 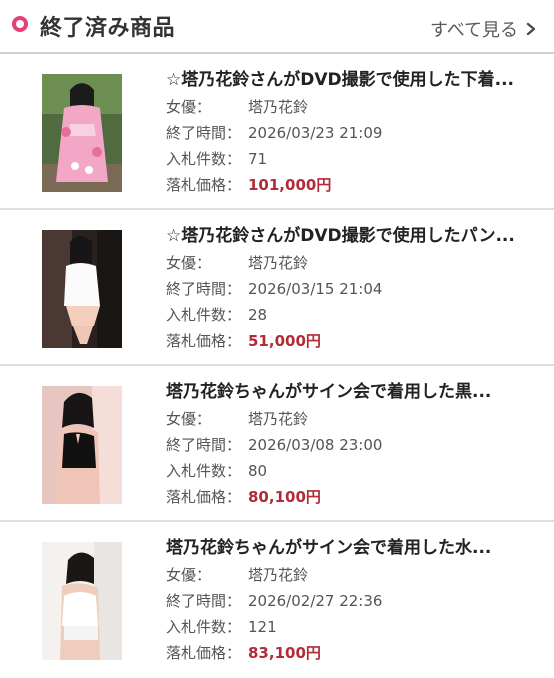 I want to click on section-title: 終了済み商品, so click(x=108, y=28).